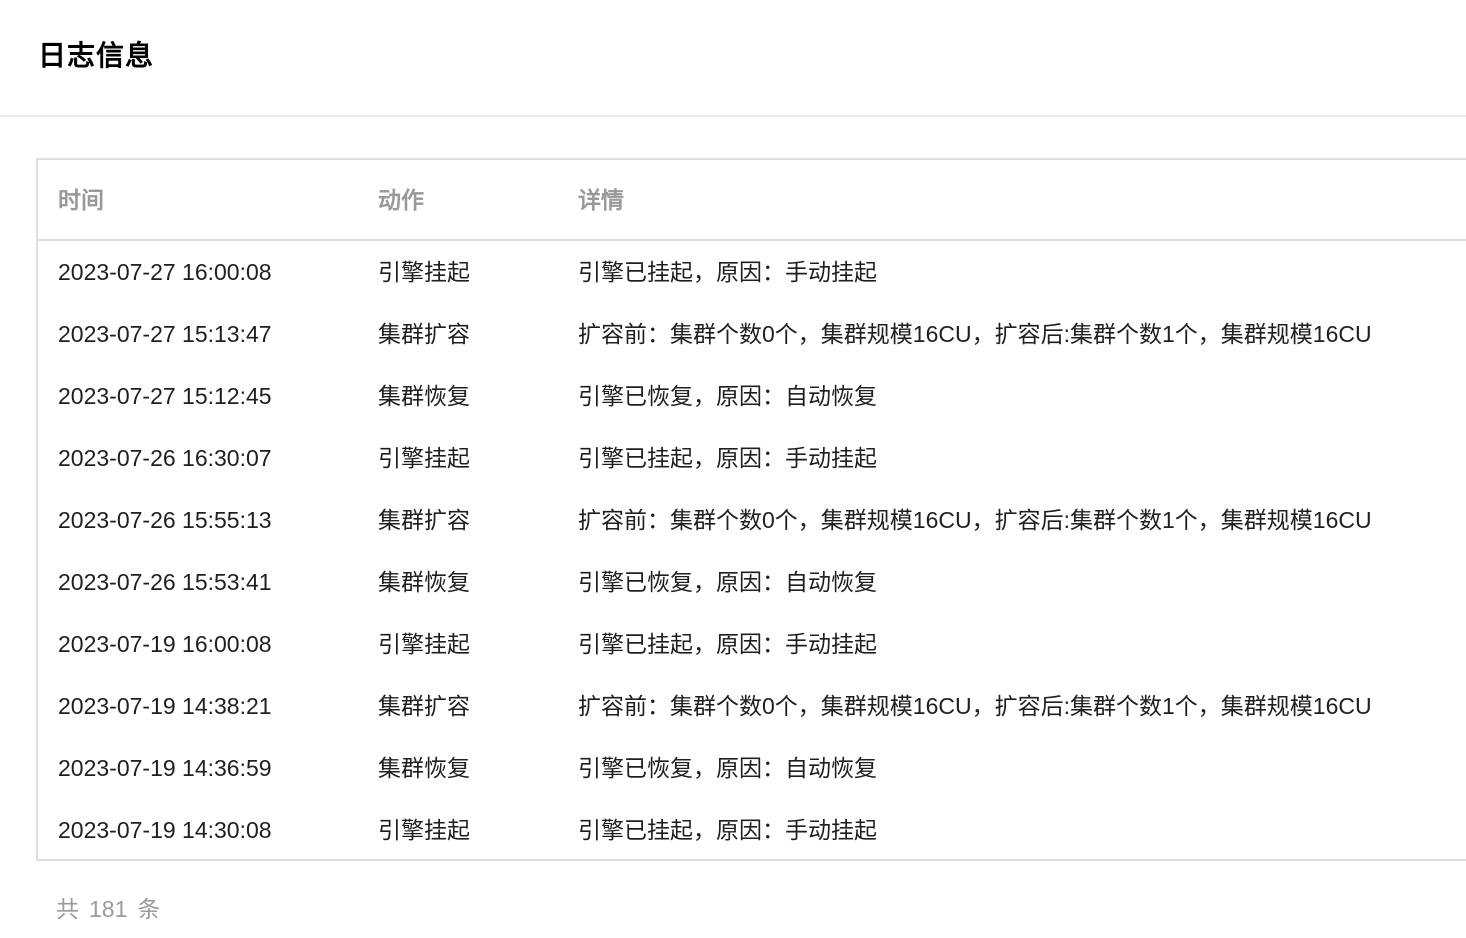 The width and height of the screenshot is (1466, 938). I want to click on cell-time: 2023-07-26 15:53:41, so click(165, 582).